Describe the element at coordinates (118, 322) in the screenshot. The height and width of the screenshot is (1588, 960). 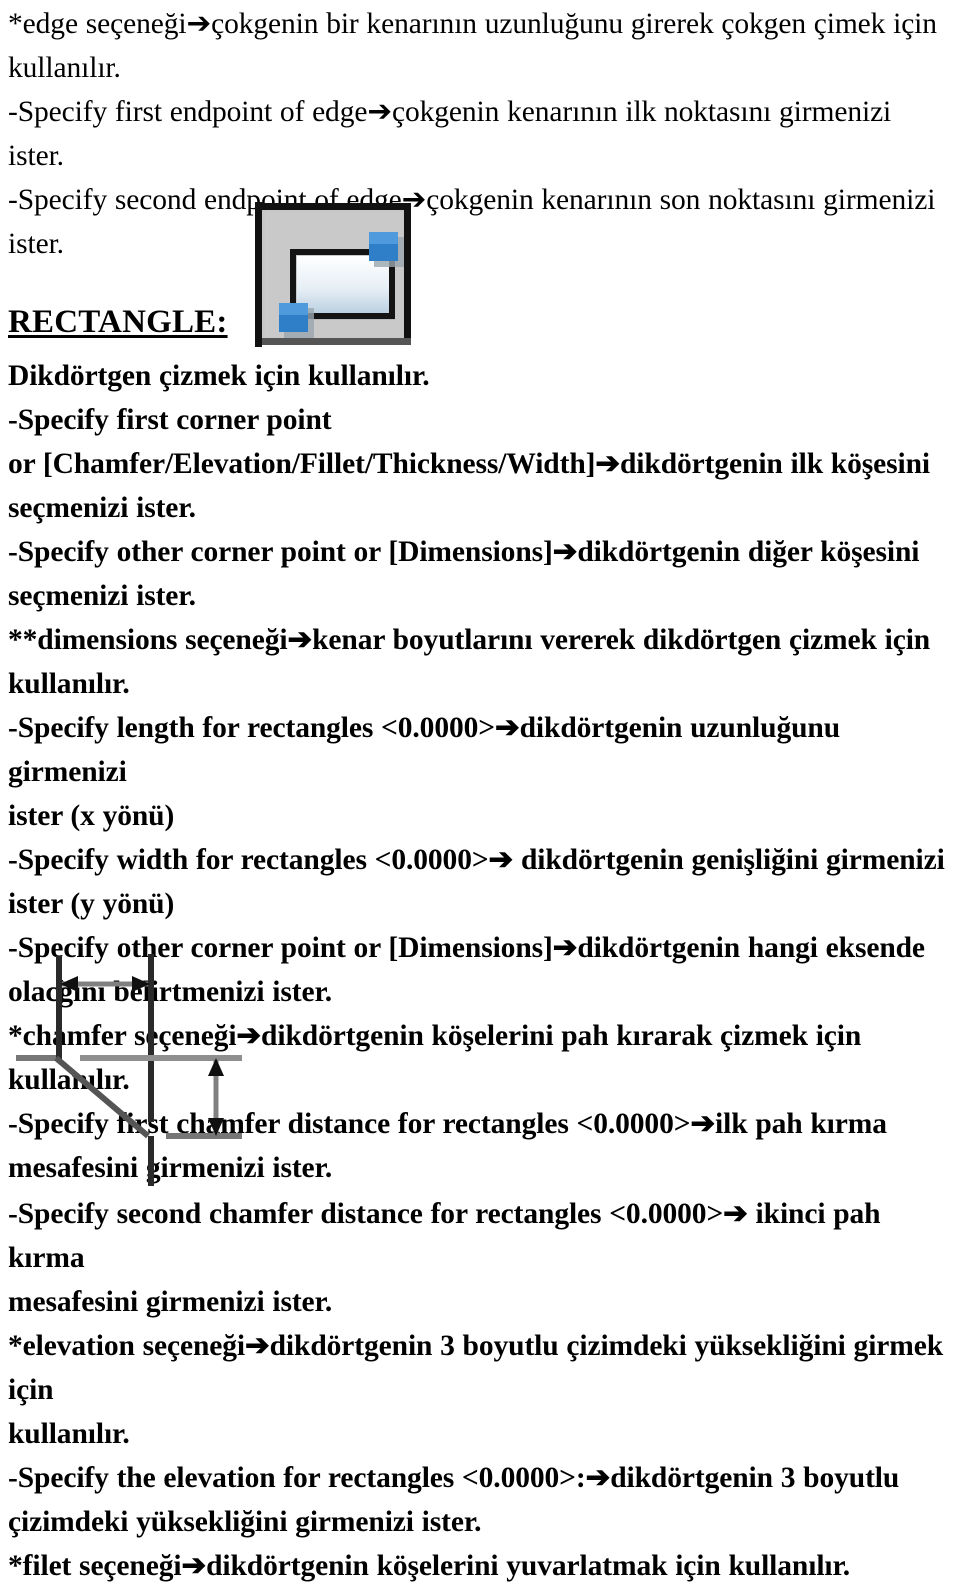
I see `page-title: RECTANGLE:` at that location.